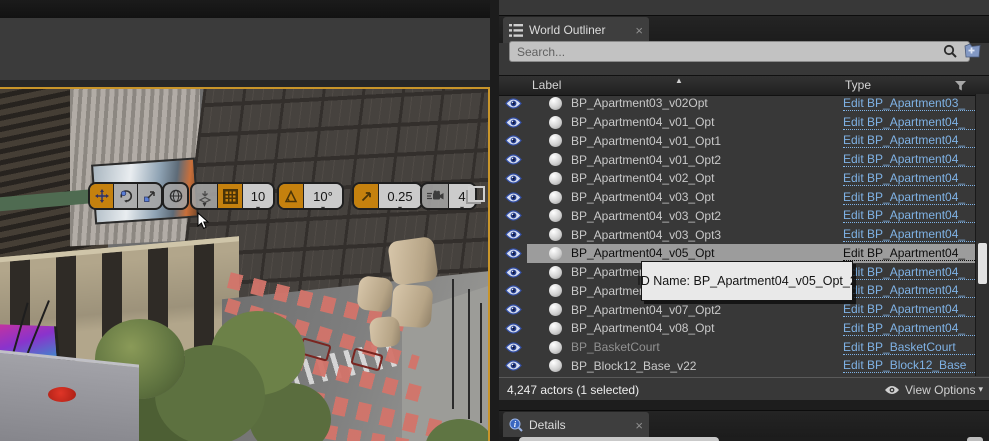  Describe the element at coordinates (435, 196) in the screenshot. I see `camera-speed-button` at that location.